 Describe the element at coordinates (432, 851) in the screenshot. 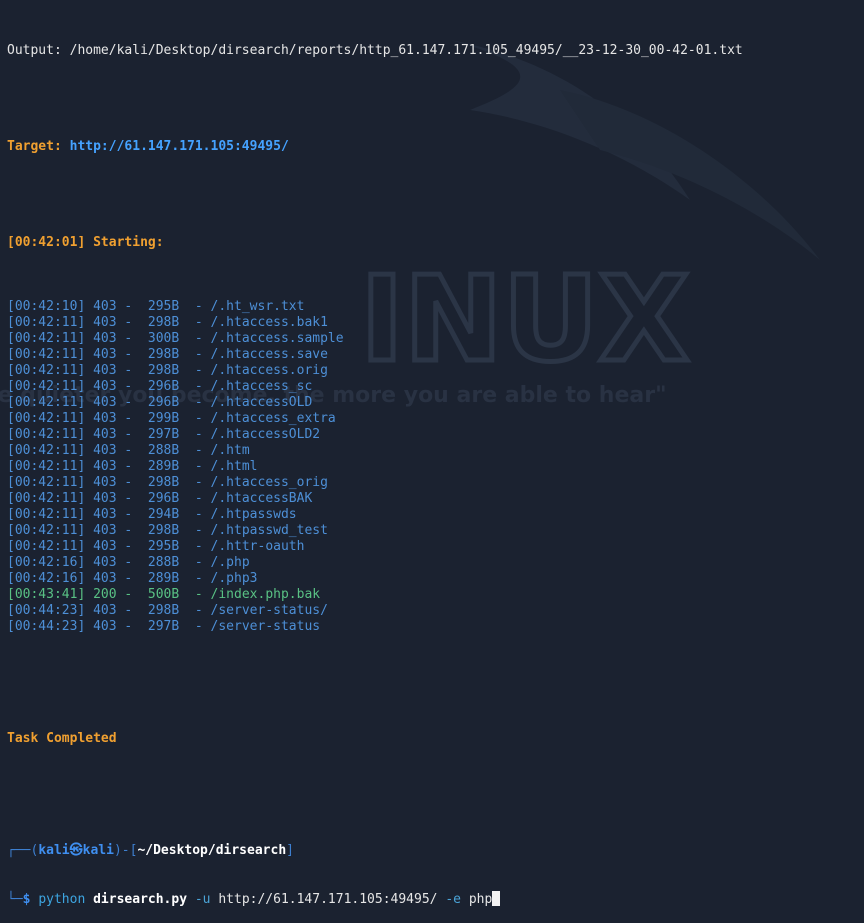

I see `prompt-line-1: ┌──(kali㉿kali)-[~/Desktop/dirsearch]` at that location.